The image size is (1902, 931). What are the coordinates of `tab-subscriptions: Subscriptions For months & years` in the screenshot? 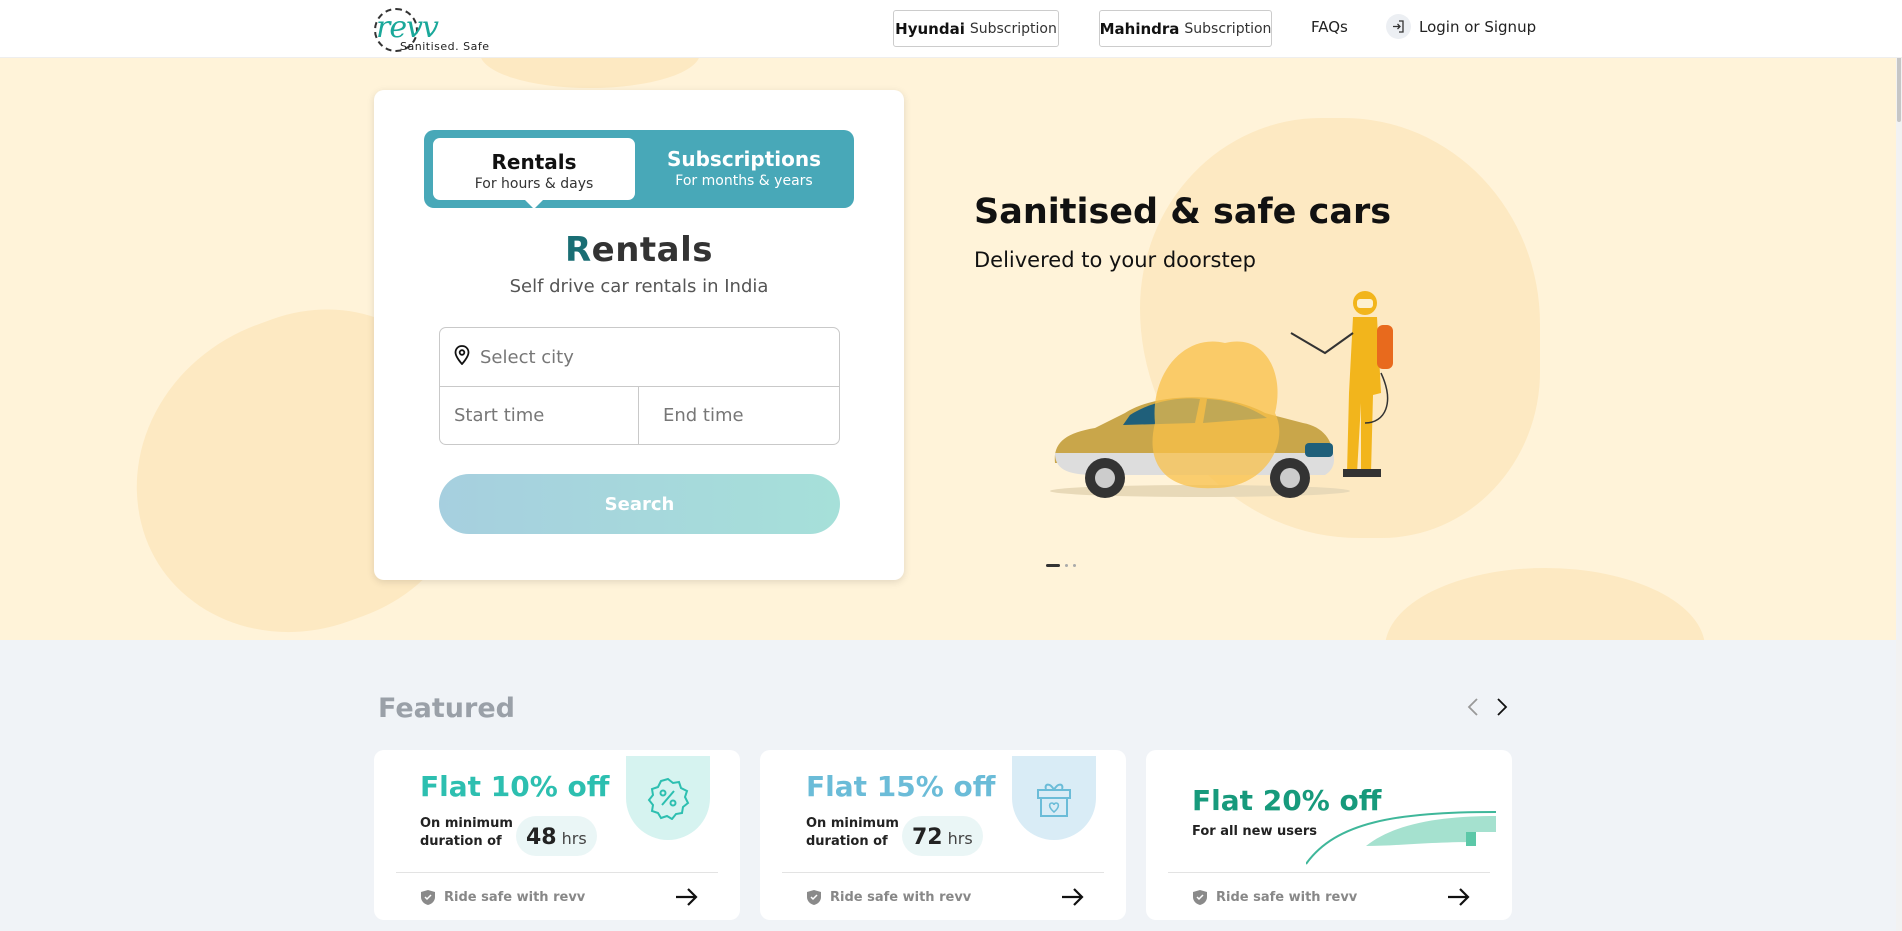 It's located at (744, 169).